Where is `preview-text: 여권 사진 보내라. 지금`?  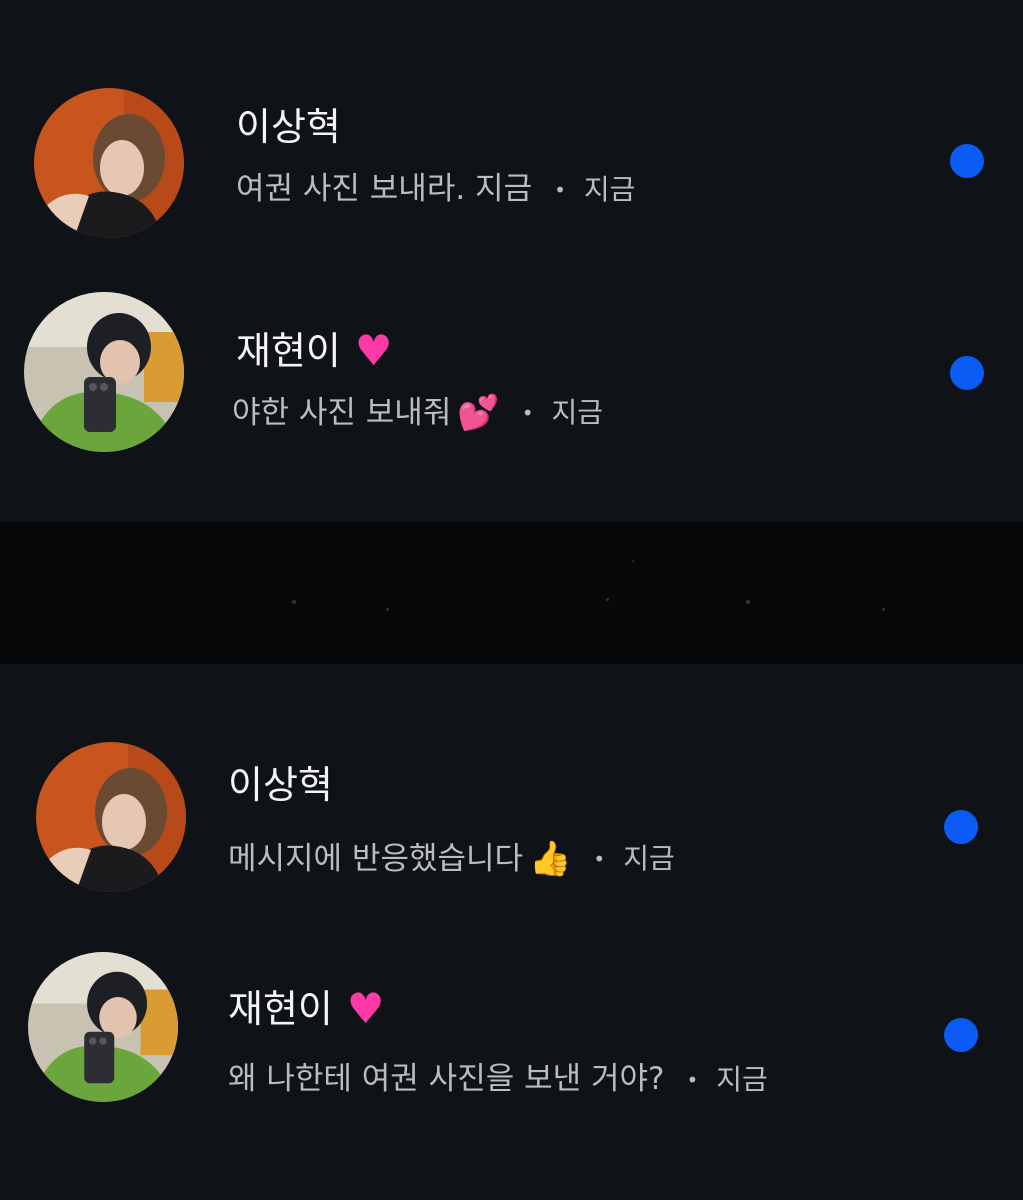
preview-text: 여권 사진 보내라. 지금 is located at coordinates (384, 189).